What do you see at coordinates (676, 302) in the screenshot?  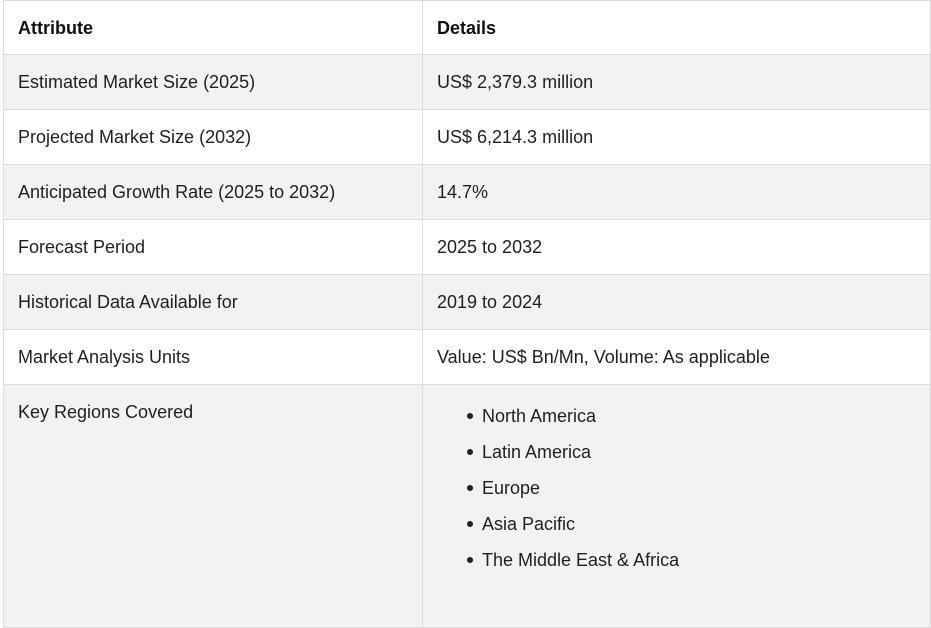 I see `details-cell: 2019 to 2024` at bounding box center [676, 302].